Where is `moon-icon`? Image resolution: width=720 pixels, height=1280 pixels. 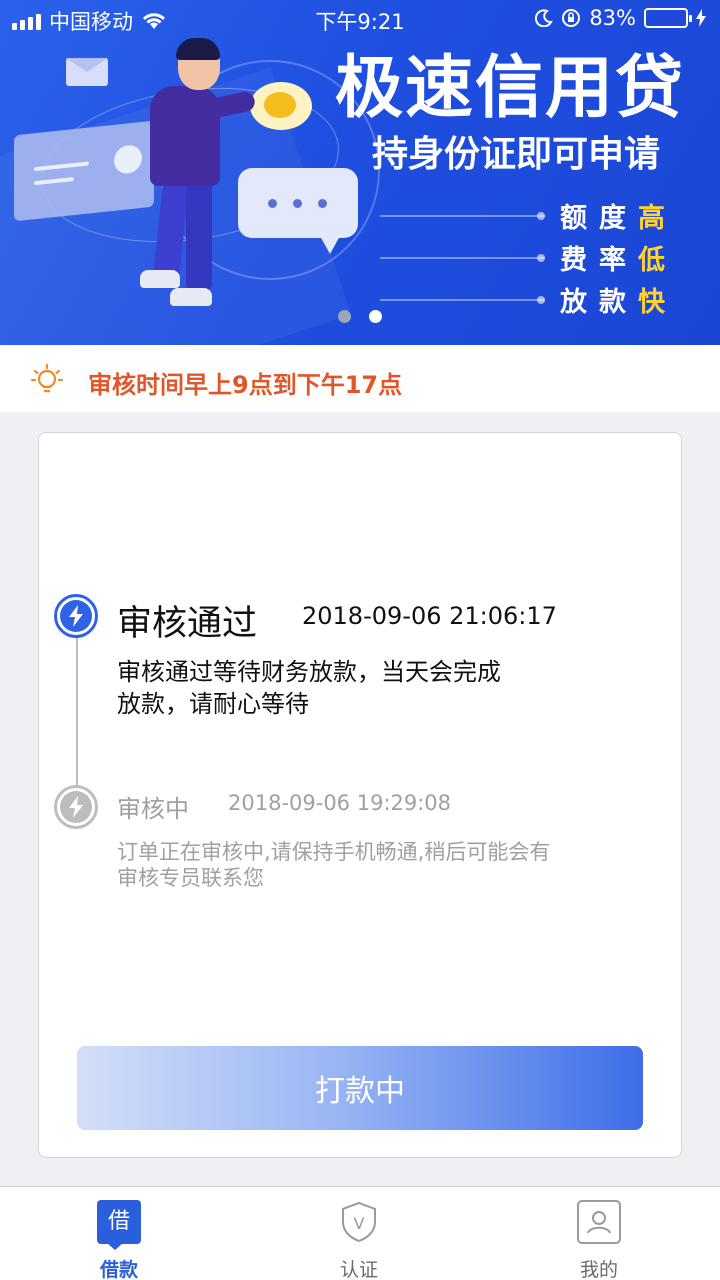
moon-icon is located at coordinates (544, 18).